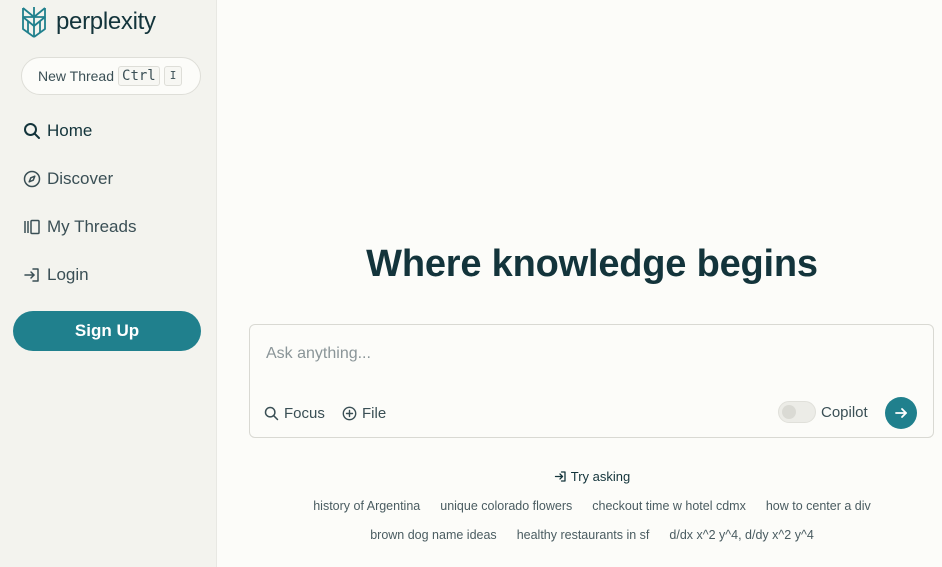 The height and width of the screenshot is (567, 942). I want to click on suggestion-chip: history of Argentina, so click(366, 506).